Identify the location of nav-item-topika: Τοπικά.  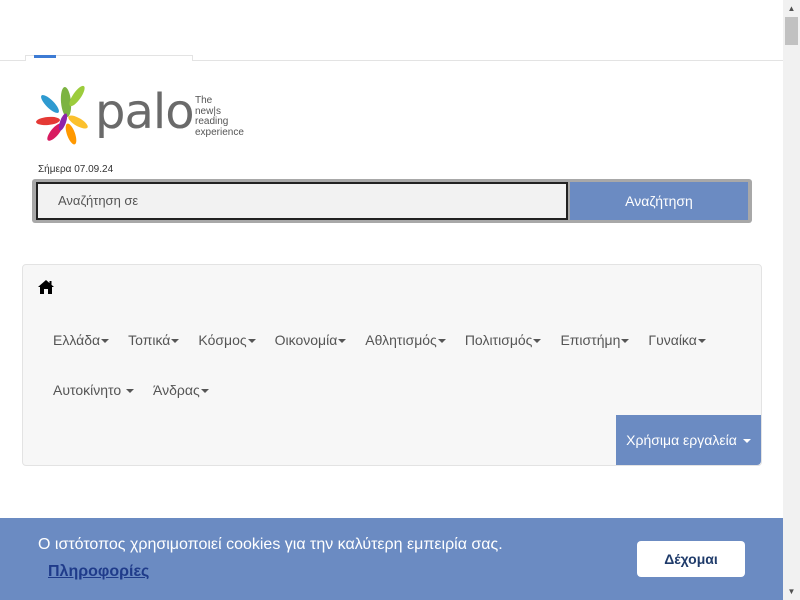
(154, 340).